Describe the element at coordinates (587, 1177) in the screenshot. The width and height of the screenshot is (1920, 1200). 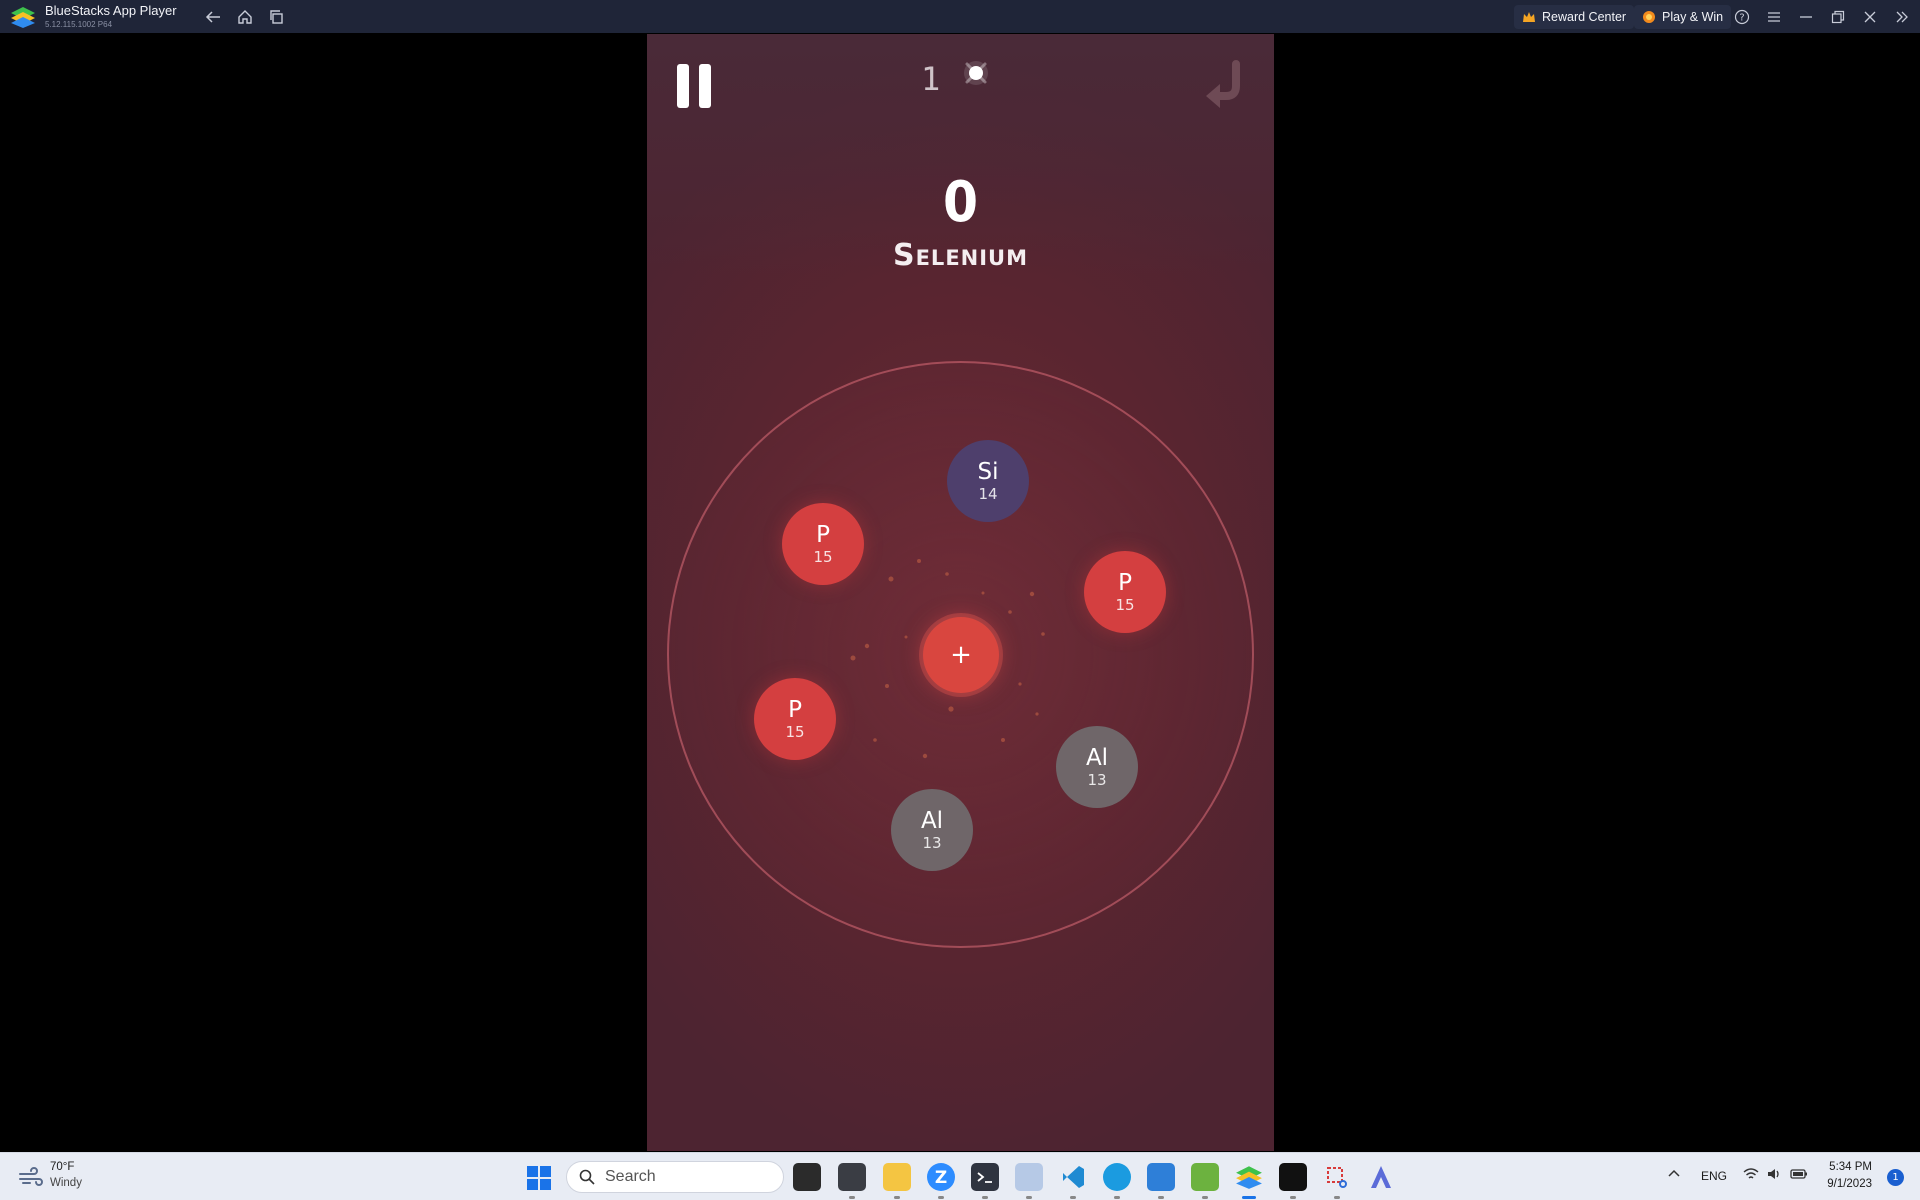
I see `search-icon` at that location.